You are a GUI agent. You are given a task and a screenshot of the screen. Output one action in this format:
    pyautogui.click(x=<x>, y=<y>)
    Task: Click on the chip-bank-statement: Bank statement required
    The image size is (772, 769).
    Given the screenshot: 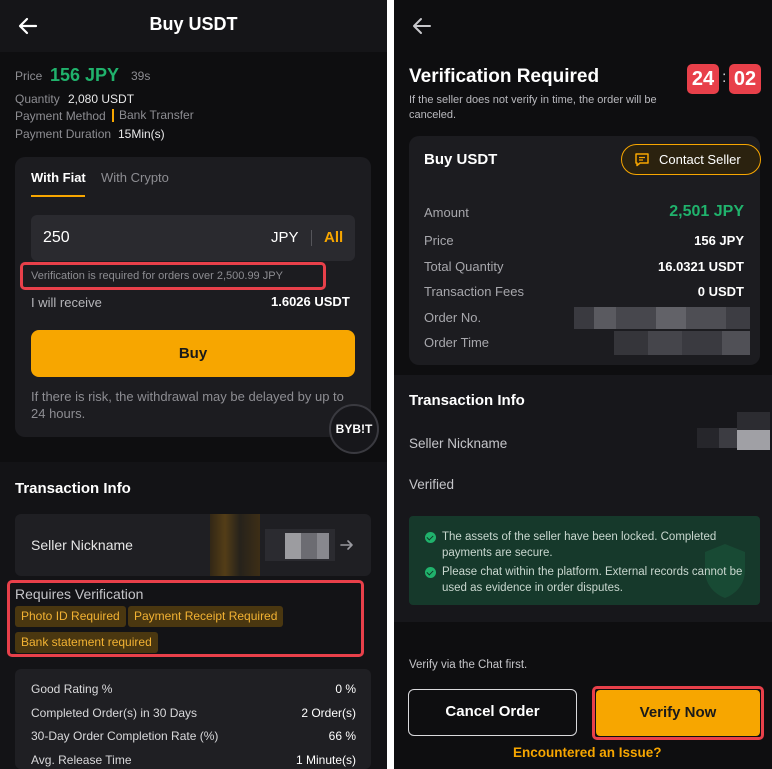 What is the action you would take?
    pyautogui.click(x=86, y=642)
    